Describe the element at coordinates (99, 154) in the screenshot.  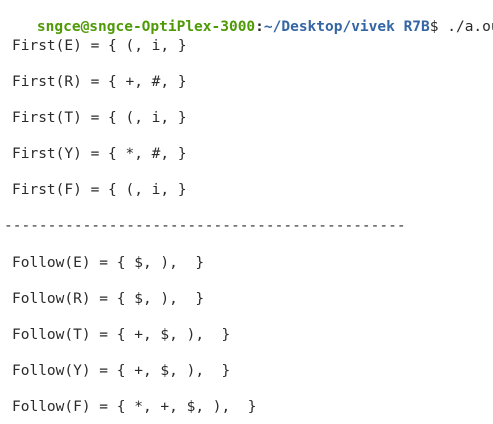
I see `output-first-y: First(Y) = { *, #, }` at that location.